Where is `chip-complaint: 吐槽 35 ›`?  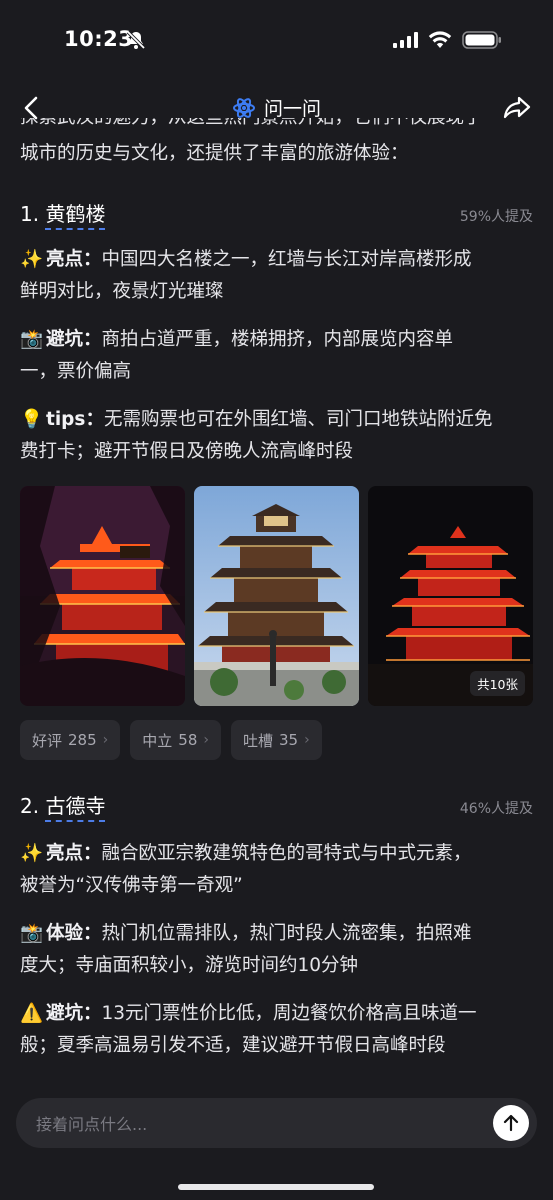 chip-complaint: 吐槽 35 › is located at coordinates (276, 740).